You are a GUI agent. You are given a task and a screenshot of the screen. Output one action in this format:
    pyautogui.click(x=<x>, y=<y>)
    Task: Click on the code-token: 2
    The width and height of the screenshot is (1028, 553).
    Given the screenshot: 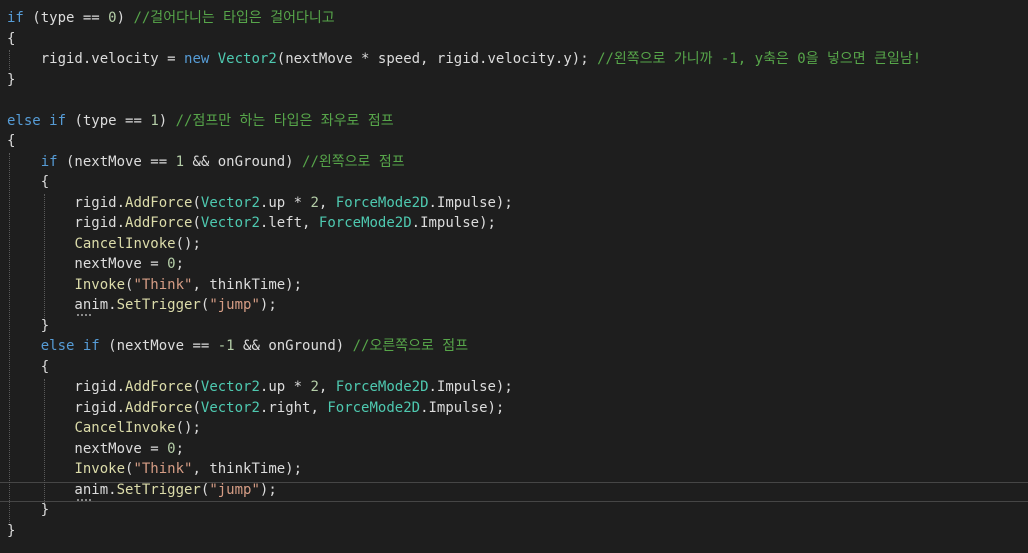 What is the action you would take?
    pyautogui.click(x=314, y=203)
    